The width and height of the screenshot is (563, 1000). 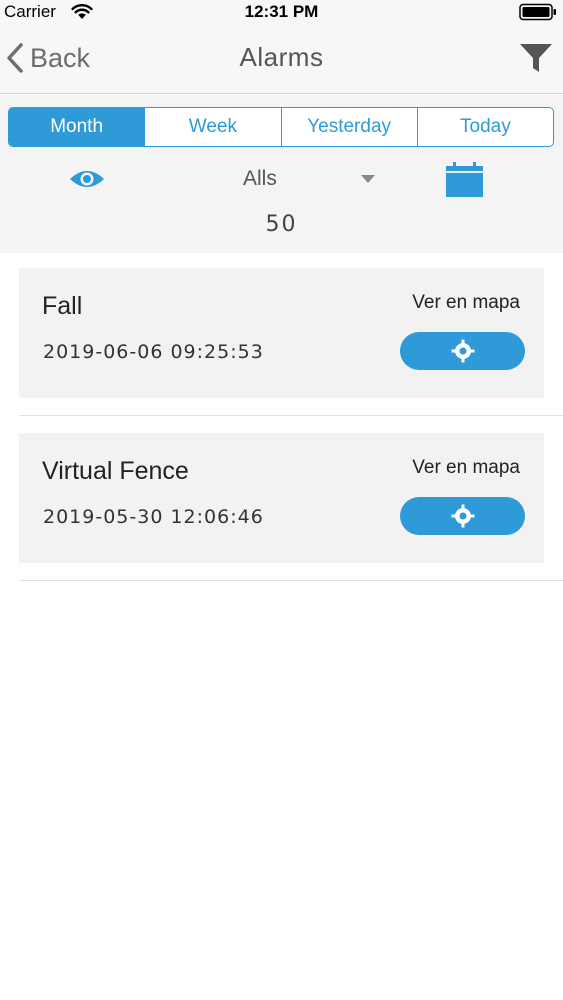 What do you see at coordinates (305, 179) in the screenshot?
I see `alarm-type-dropdown: Alls` at bounding box center [305, 179].